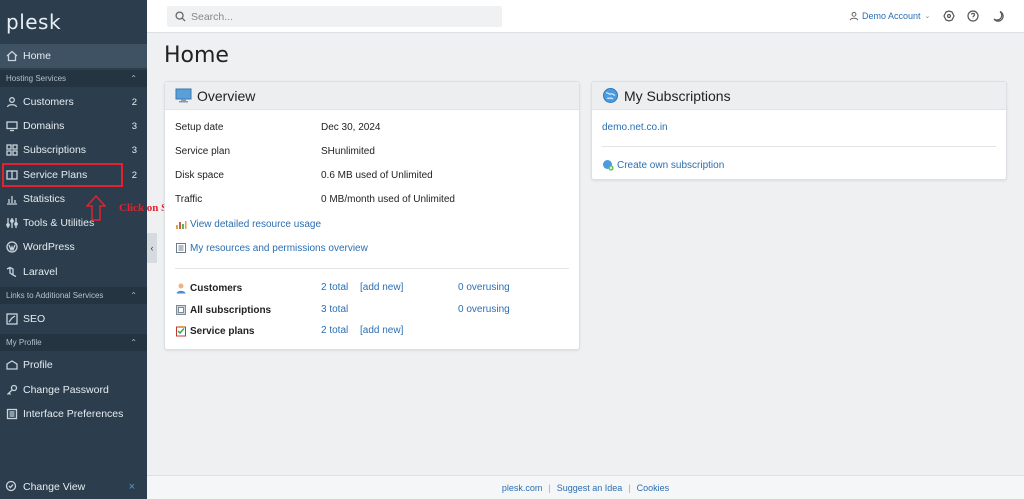  I want to click on section-label: My Profile, so click(24, 342).